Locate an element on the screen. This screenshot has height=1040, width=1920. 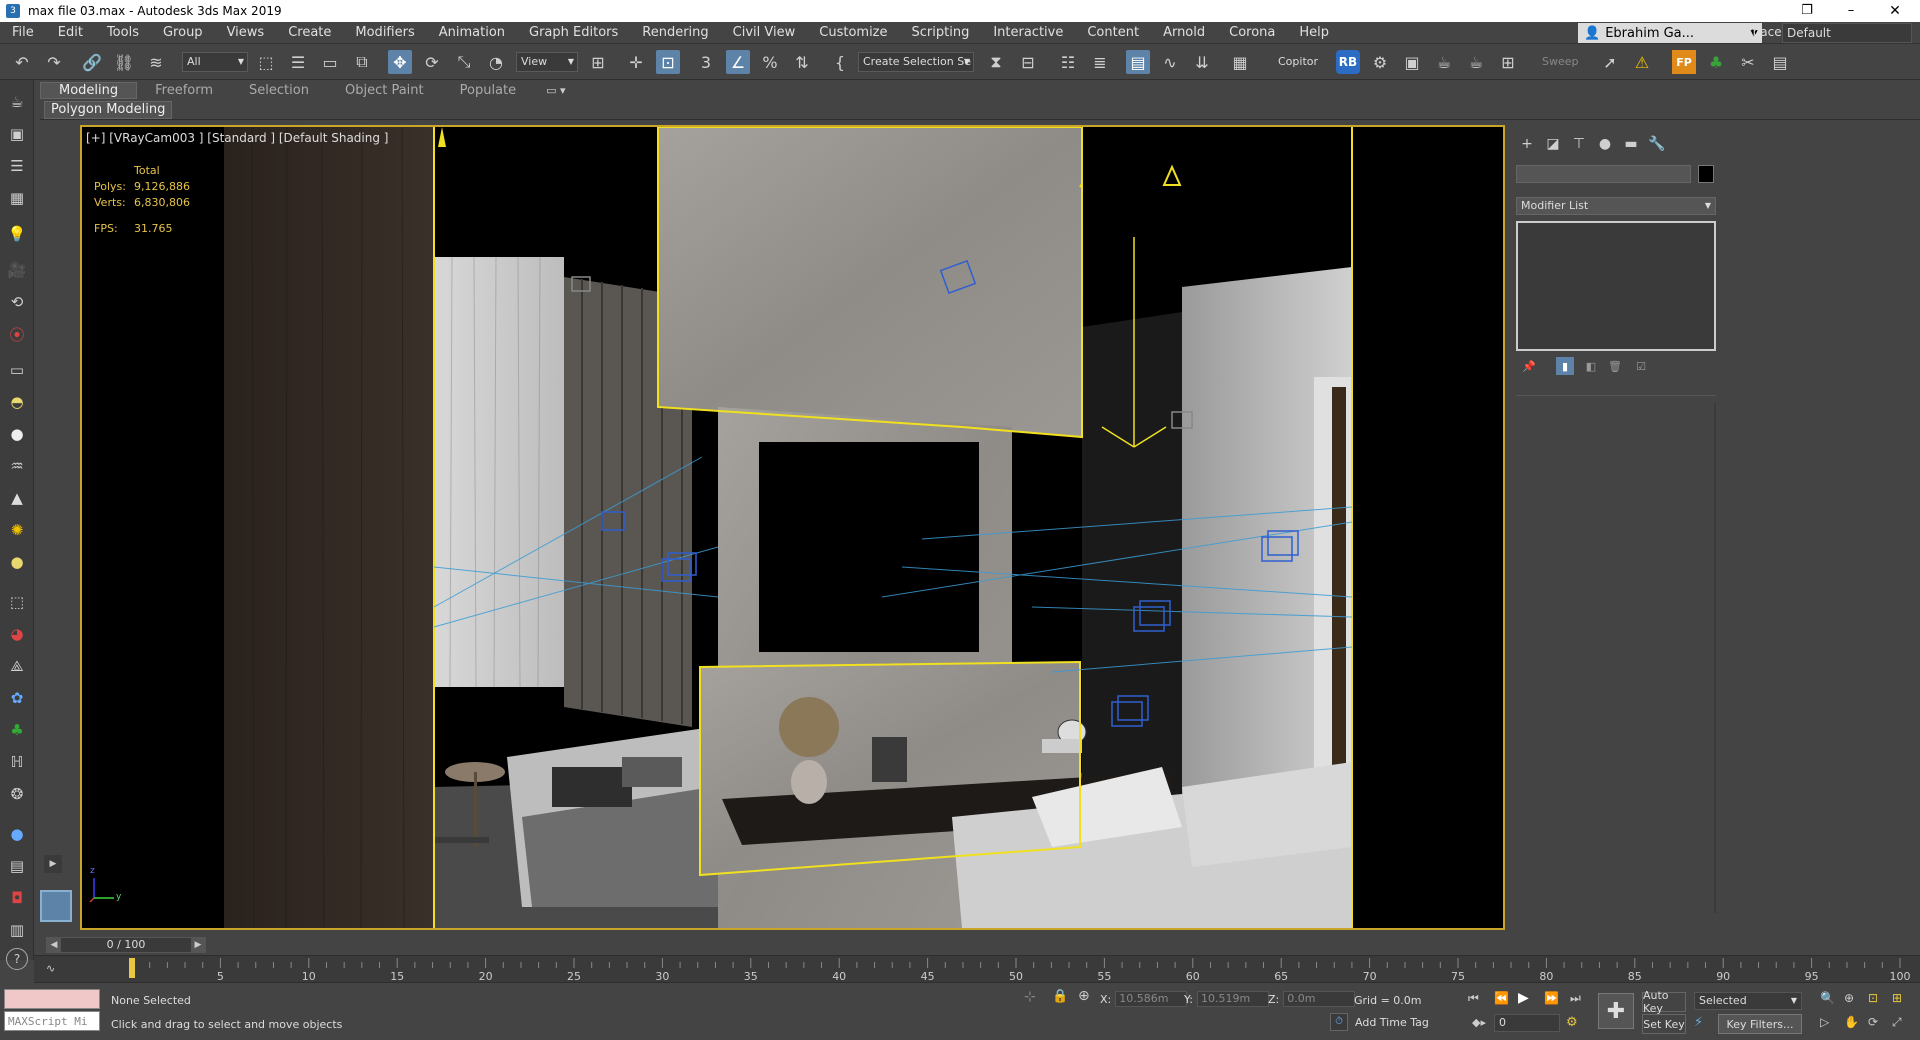
decal-icon: ❂ is located at coordinates (17, 794).